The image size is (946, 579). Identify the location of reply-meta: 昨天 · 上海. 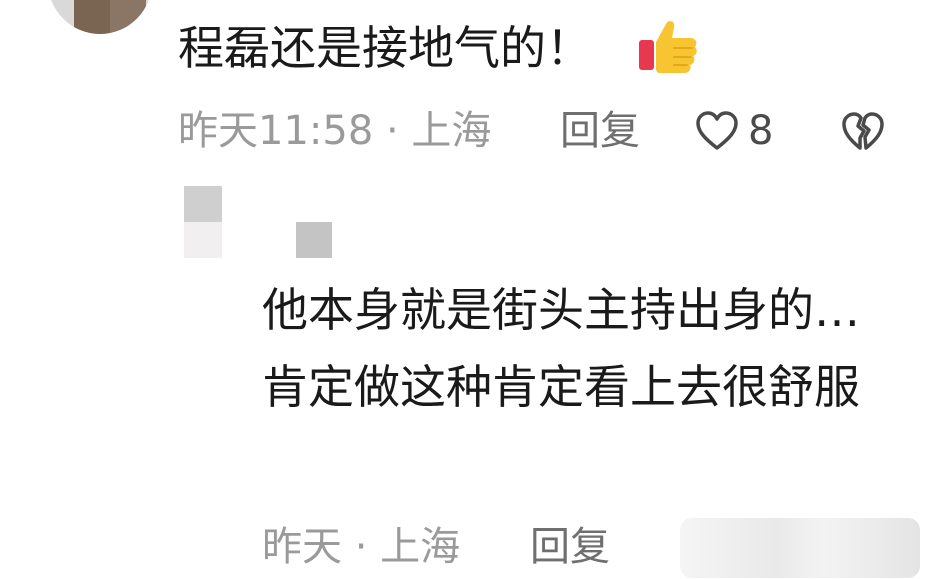
(361, 547).